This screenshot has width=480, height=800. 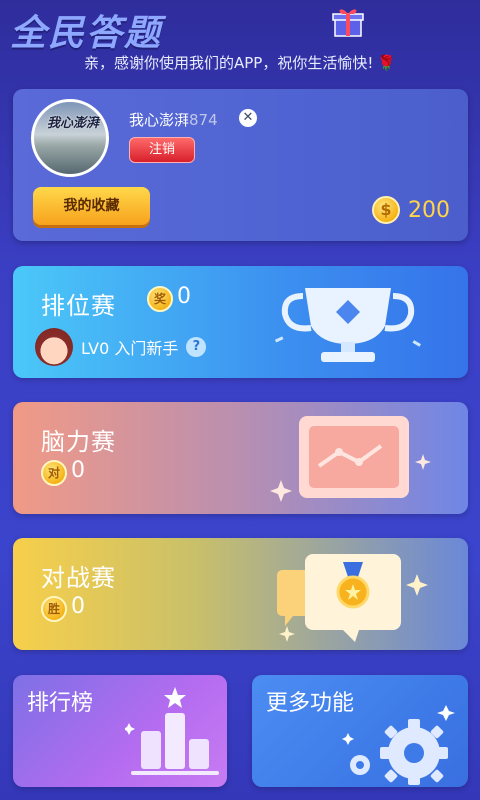 I want to click on trophy-icon, so click(x=347, y=325).